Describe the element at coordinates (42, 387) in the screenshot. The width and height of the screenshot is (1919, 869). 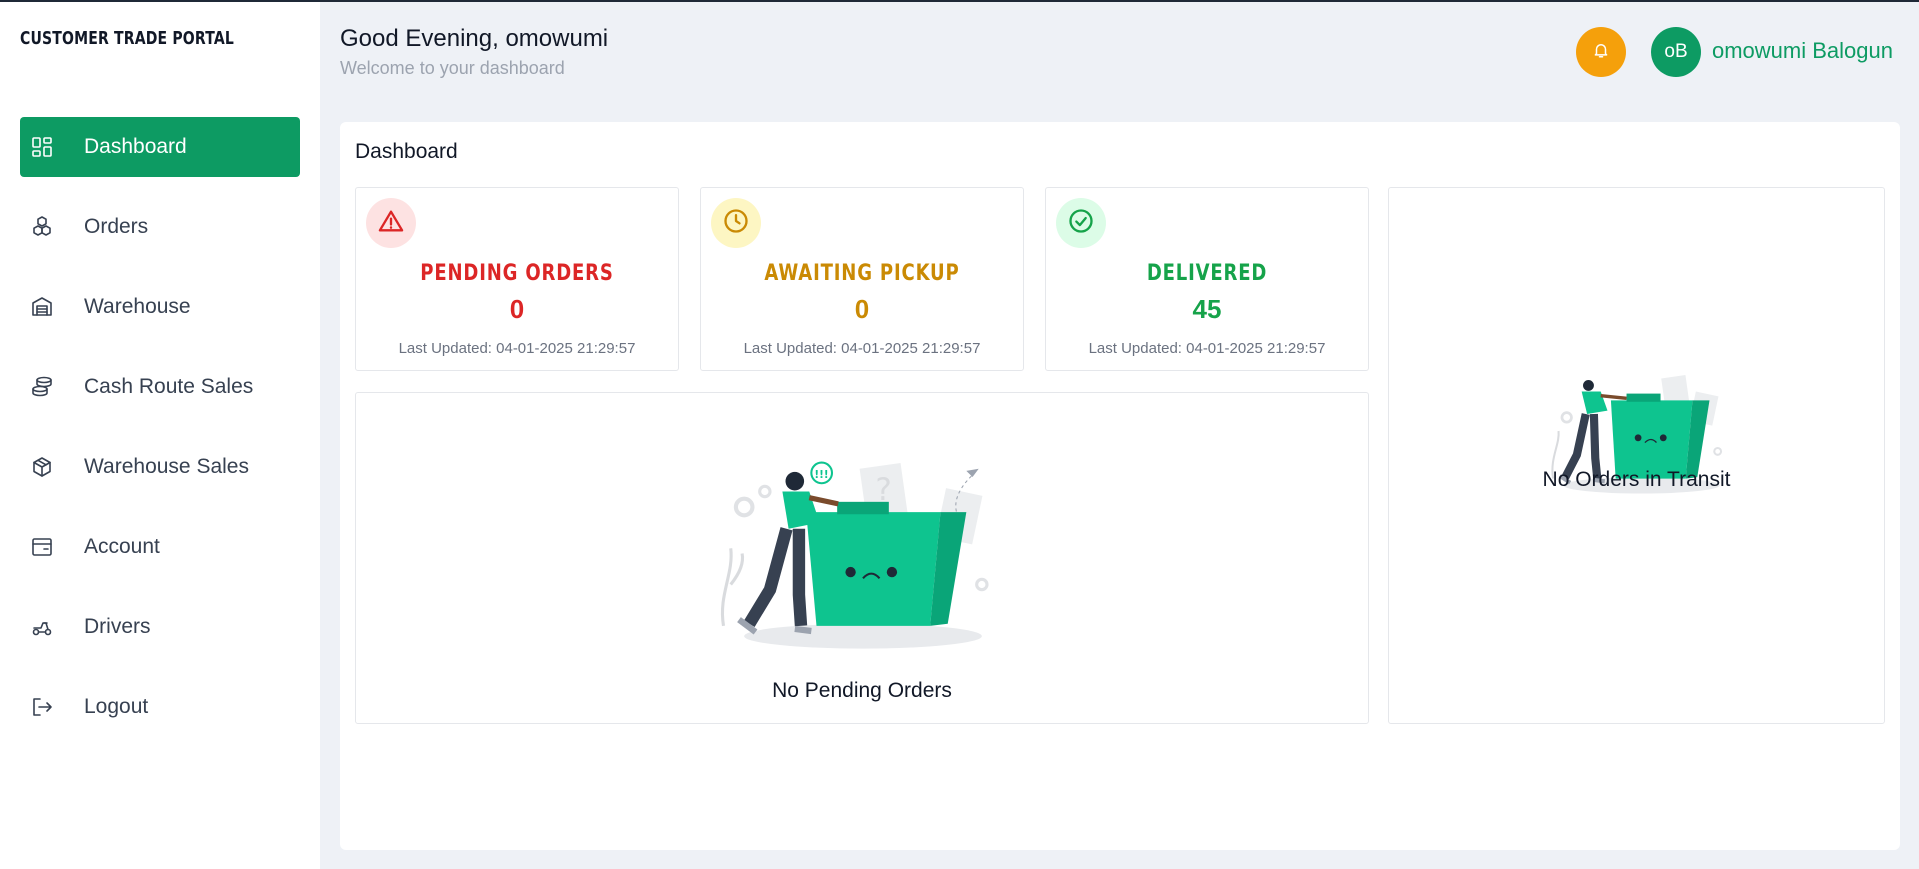
I see `cash-stack-icon` at that location.